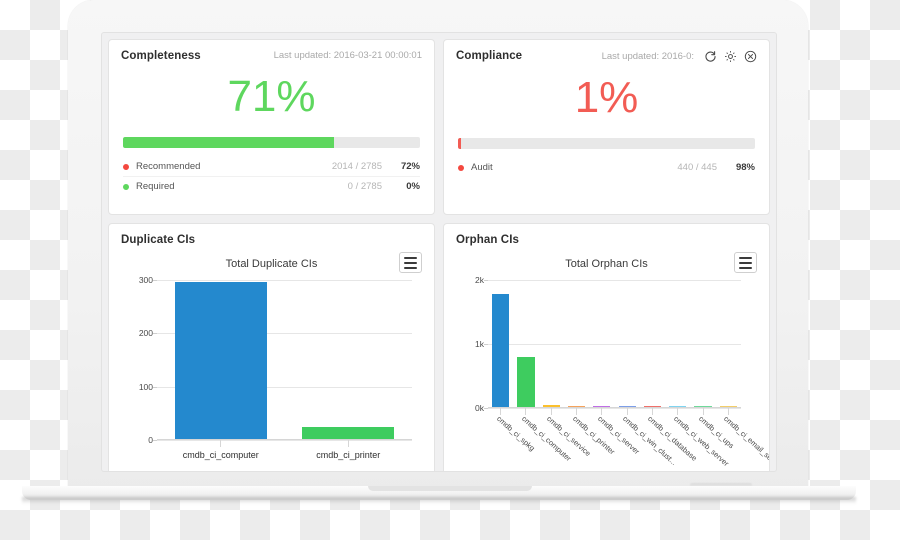 The height and width of the screenshot is (540, 900). I want to click on x-axis-label: cmdb_ci_printer, so click(348, 455).